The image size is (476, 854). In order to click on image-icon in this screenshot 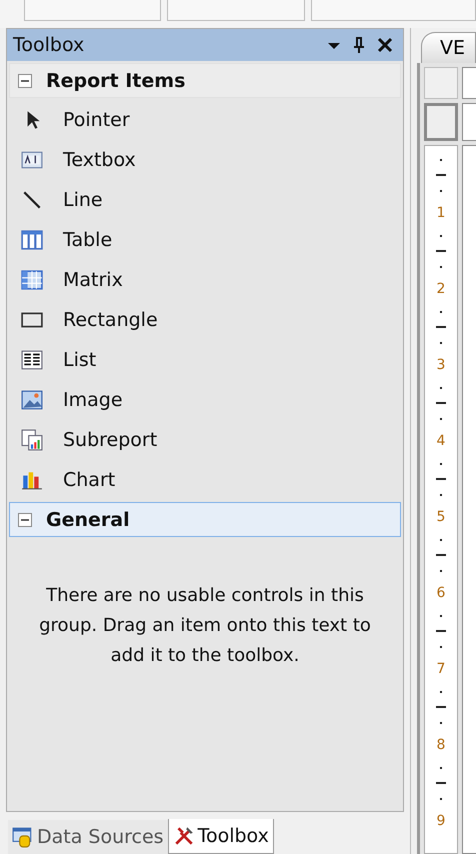, I will do `click(32, 400)`.